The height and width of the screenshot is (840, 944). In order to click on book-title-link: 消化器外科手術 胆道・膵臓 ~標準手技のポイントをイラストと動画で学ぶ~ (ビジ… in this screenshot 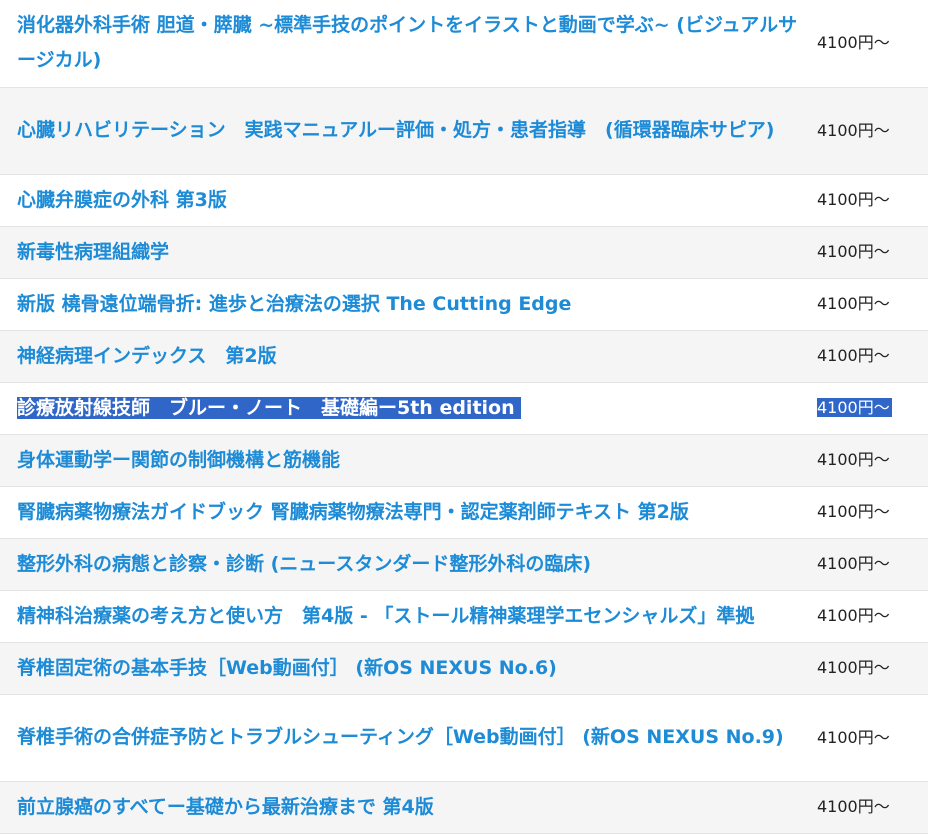, I will do `click(407, 42)`.